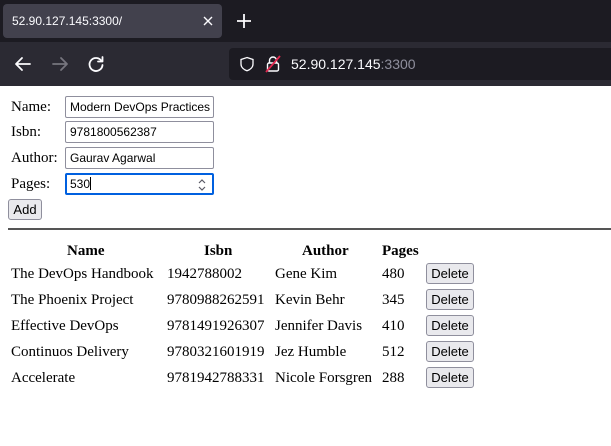 This screenshot has height=446, width=611. What do you see at coordinates (139, 184) in the screenshot?
I see `pages-input: 530` at bounding box center [139, 184].